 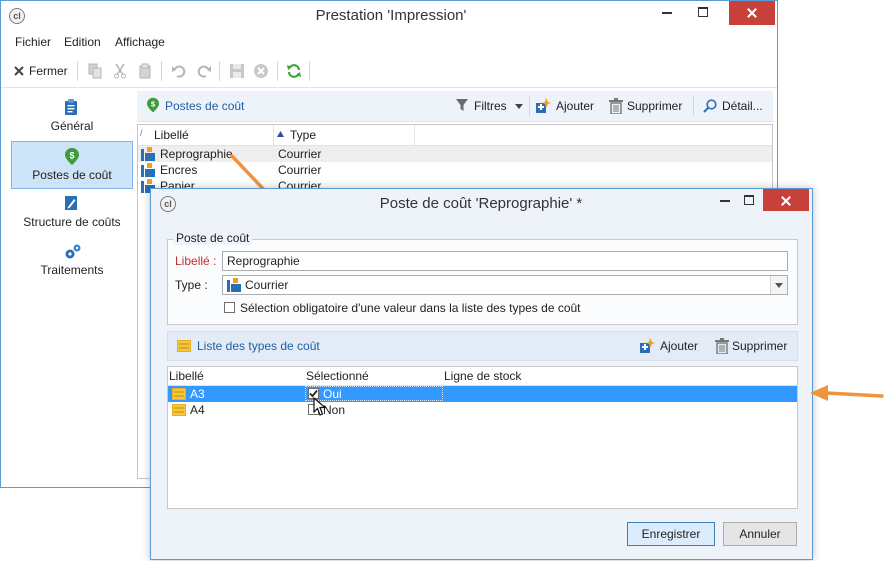 What do you see at coordinates (267, 285) in the screenshot?
I see `type-value: Courrier` at bounding box center [267, 285].